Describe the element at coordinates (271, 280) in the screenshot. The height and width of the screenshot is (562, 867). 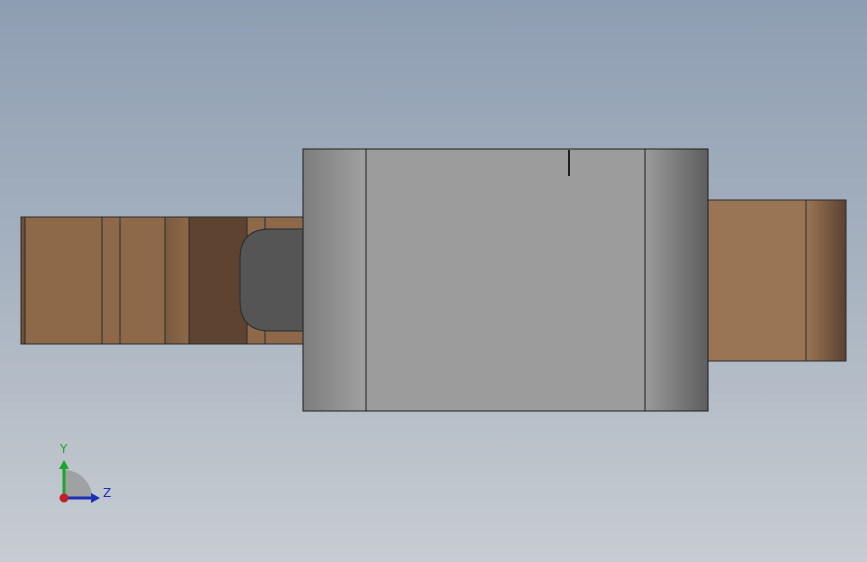
I see `shaft-slot` at that location.